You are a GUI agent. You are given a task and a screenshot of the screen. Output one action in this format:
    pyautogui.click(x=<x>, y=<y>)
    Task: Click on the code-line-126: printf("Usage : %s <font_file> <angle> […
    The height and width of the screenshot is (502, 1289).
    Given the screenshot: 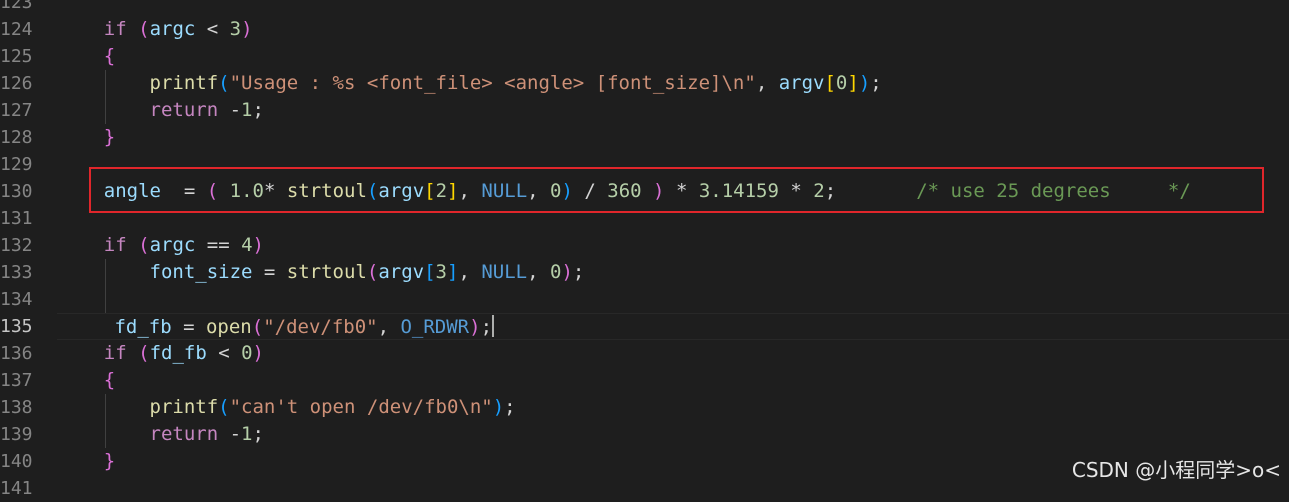 What is the action you would take?
    pyautogui.click(x=470, y=83)
    